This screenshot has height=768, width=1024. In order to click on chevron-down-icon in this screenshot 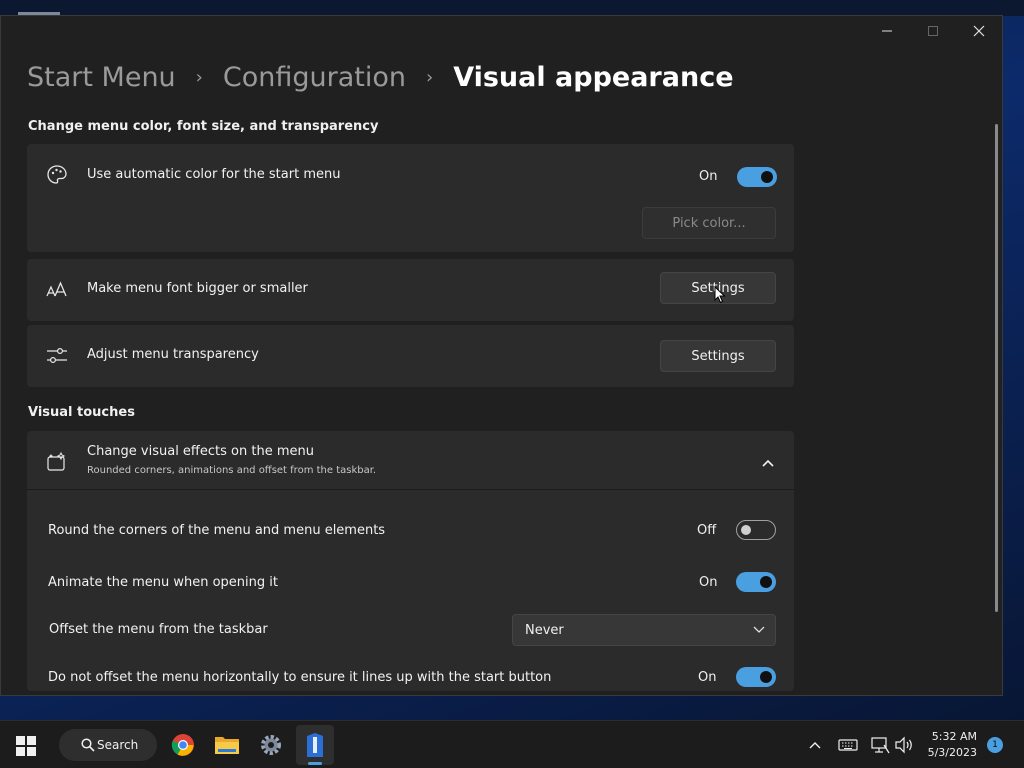, I will do `click(759, 629)`.